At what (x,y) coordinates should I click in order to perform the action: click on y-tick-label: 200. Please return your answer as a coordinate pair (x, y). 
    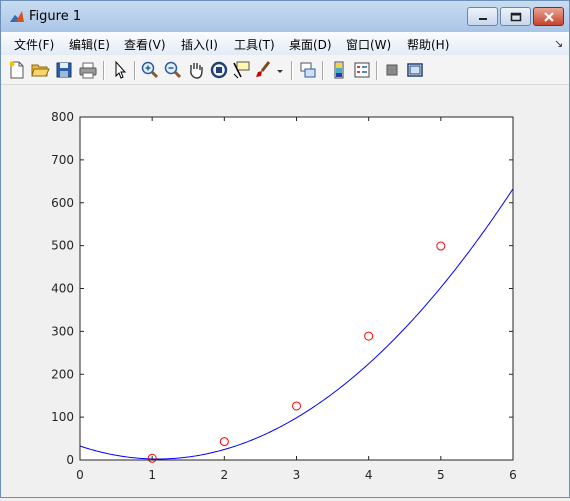
    Looking at the image, I should click on (62, 374).